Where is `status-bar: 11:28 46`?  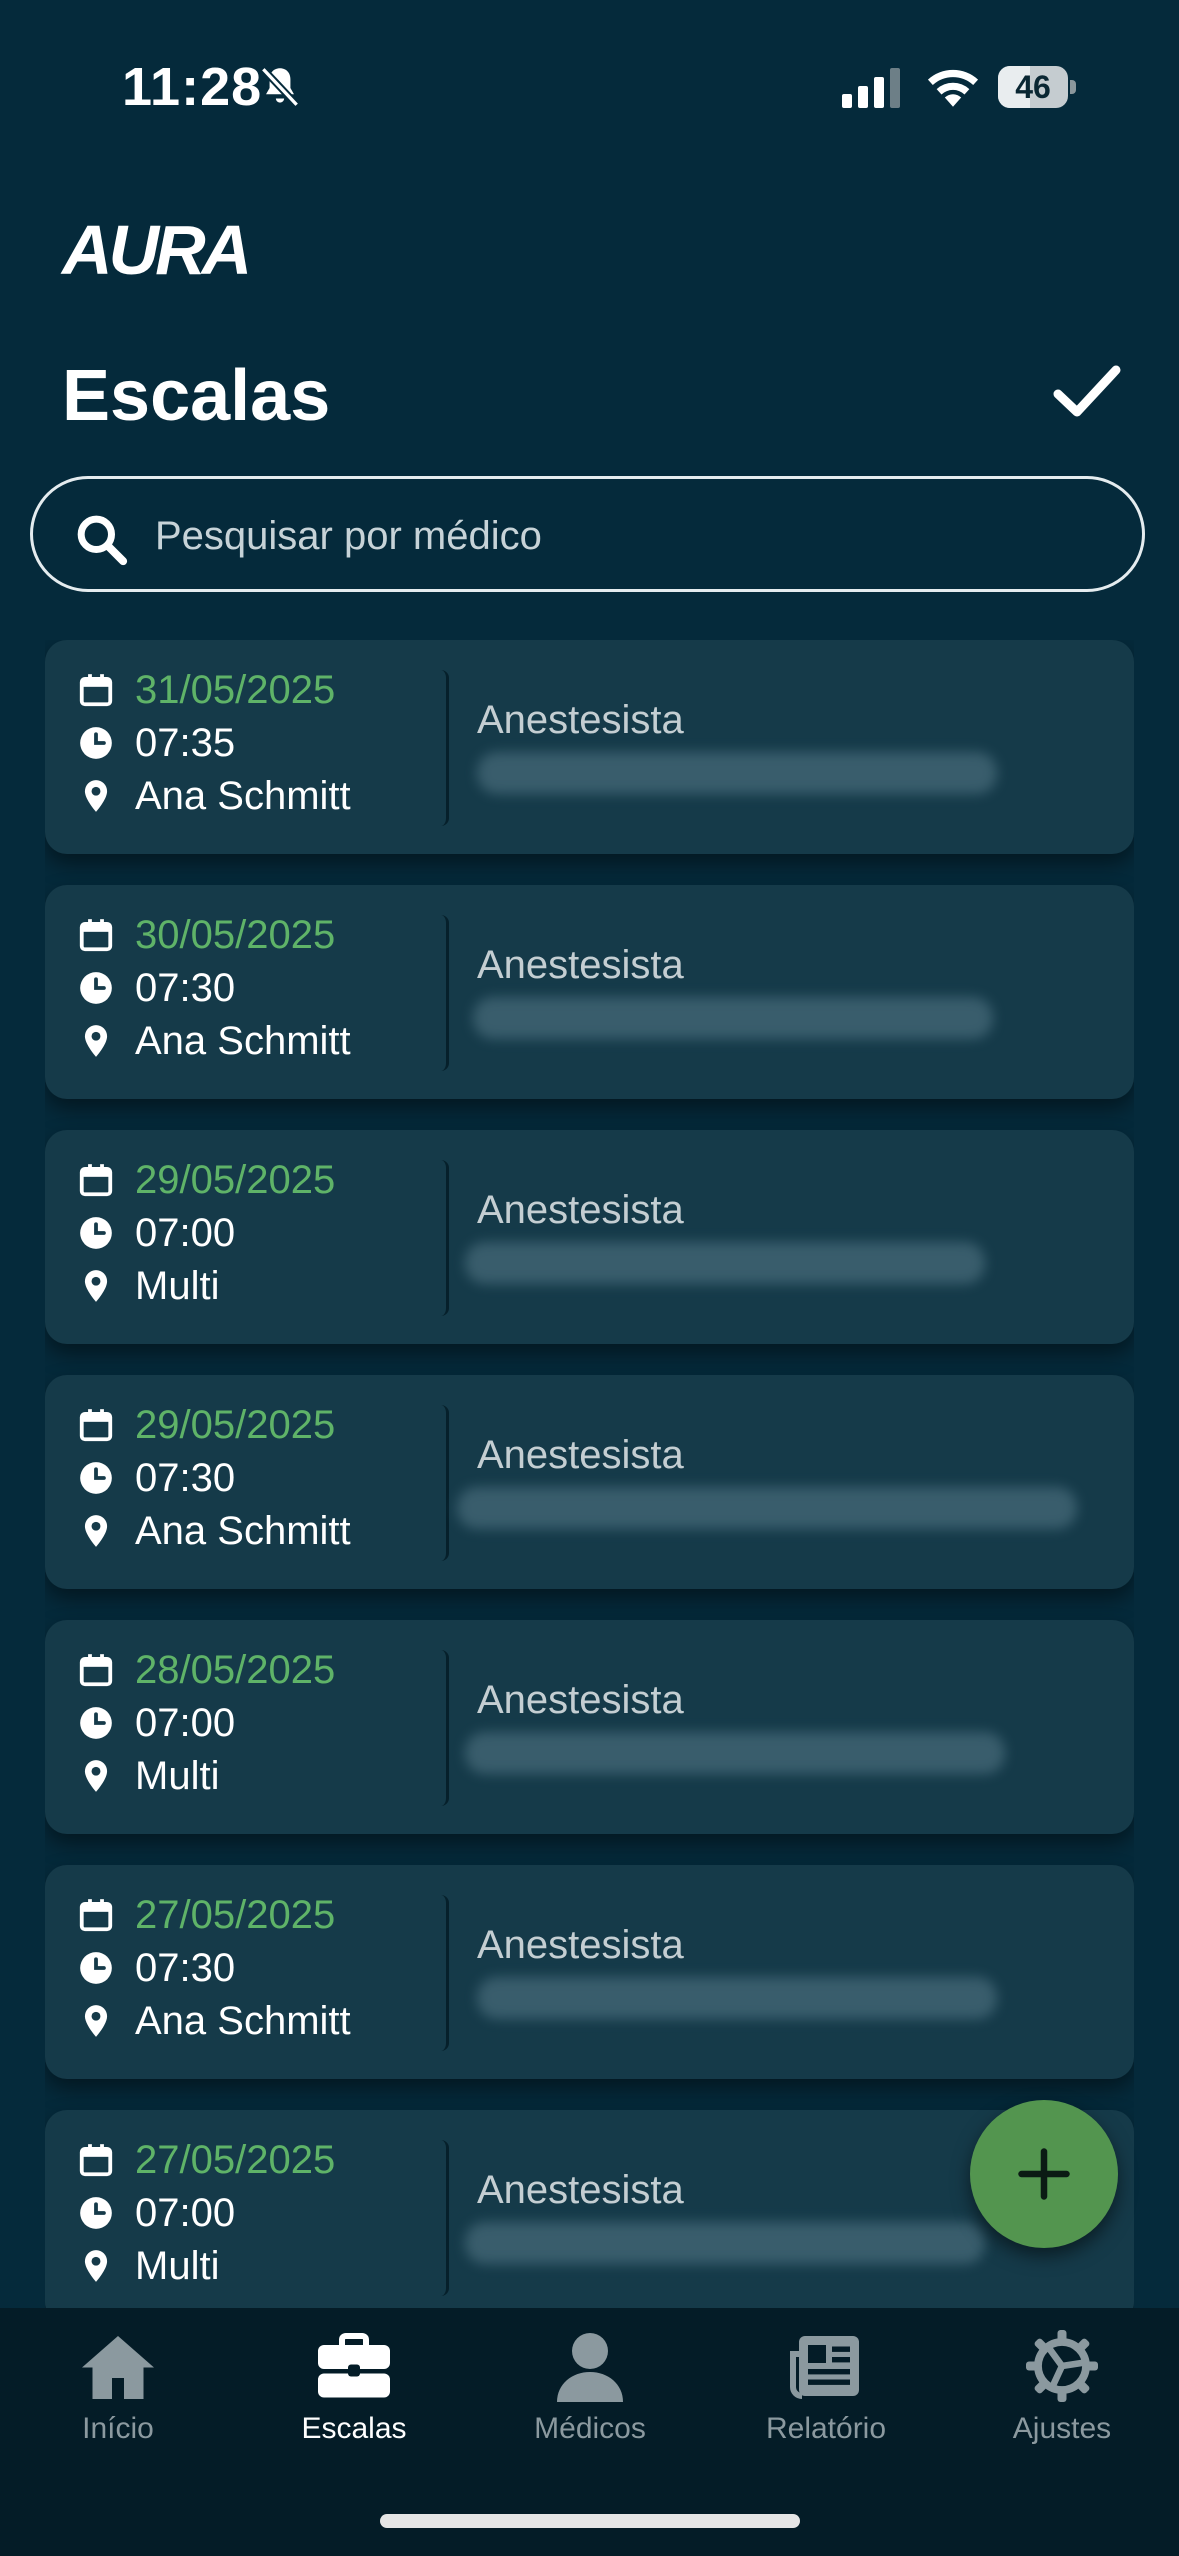
status-bar: 11:28 46 is located at coordinates (589, 65).